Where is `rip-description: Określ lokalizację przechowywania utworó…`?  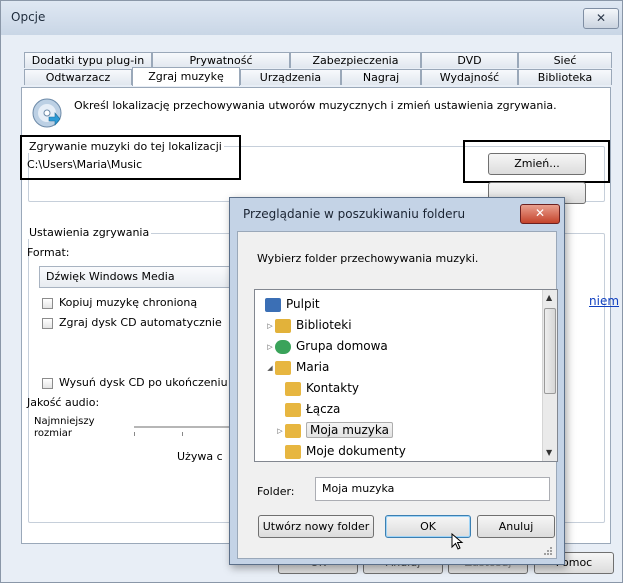
rip-description: Określ lokalizację przechowywania utworó… is located at coordinates (315, 105).